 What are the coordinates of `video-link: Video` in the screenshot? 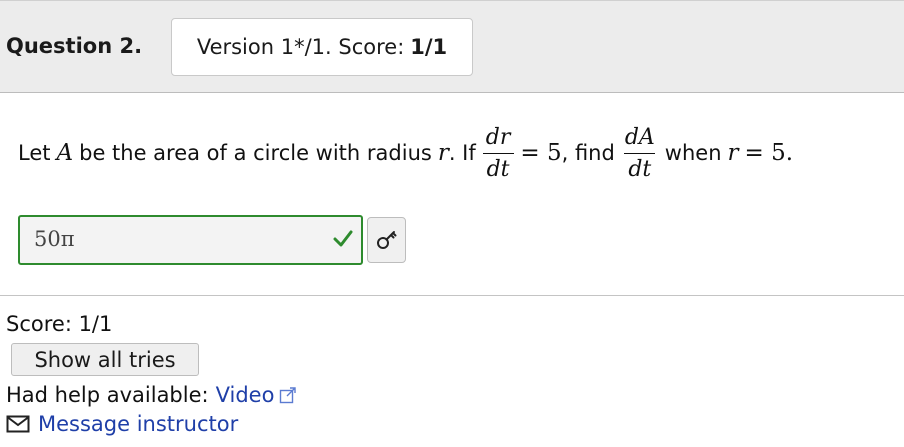 It's located at (245, 395).